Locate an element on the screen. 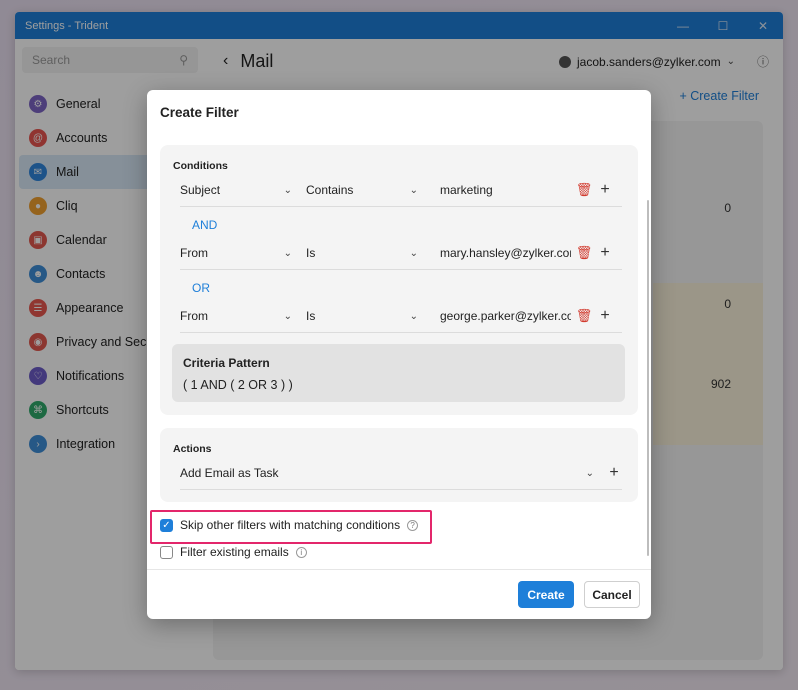 The width and height of the screenshot is (798, 690). action-row: Add Email as Task ⌄ + is located at coordinates (401, 473).